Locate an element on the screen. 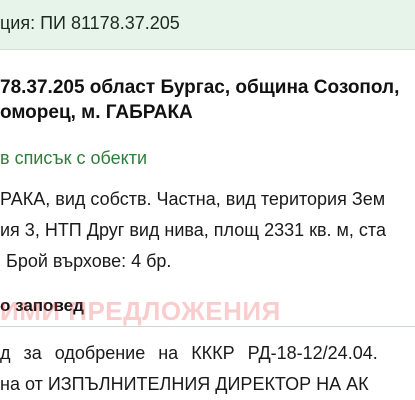 The width and height of the screenshot is (415, 400). details-line-3: Брой върхове: 4 бр. is located at coordinates (89, 261).